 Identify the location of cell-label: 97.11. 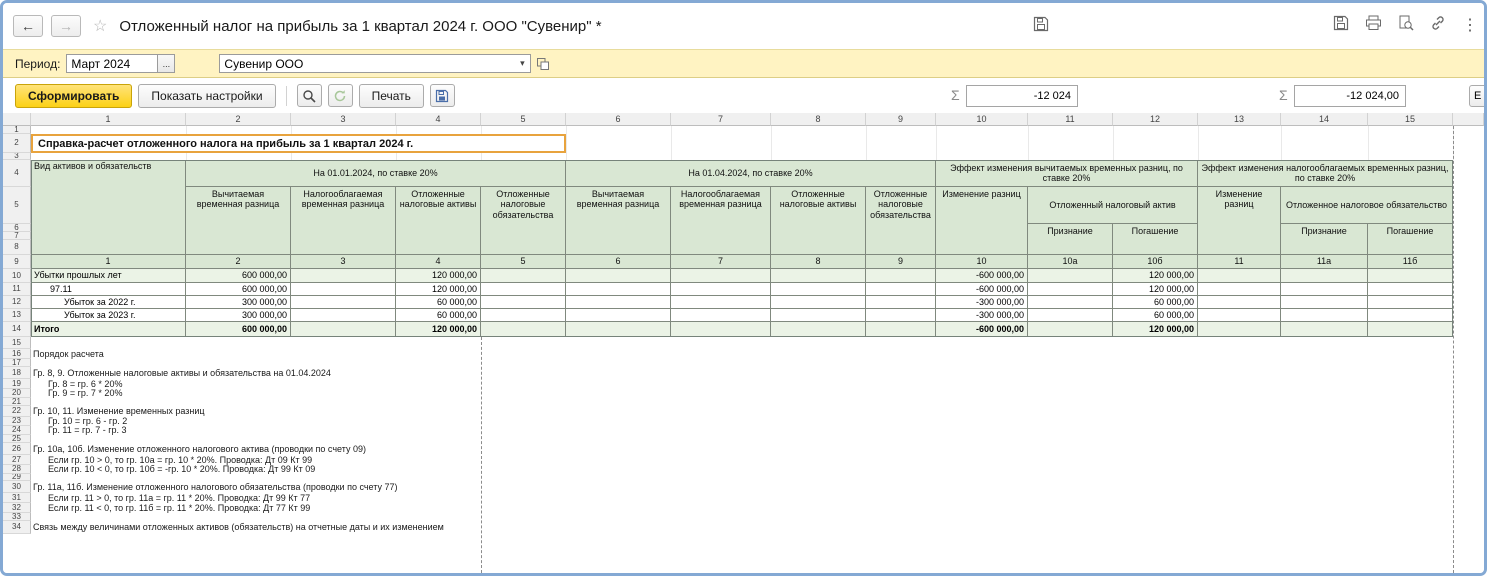
(108, 289).